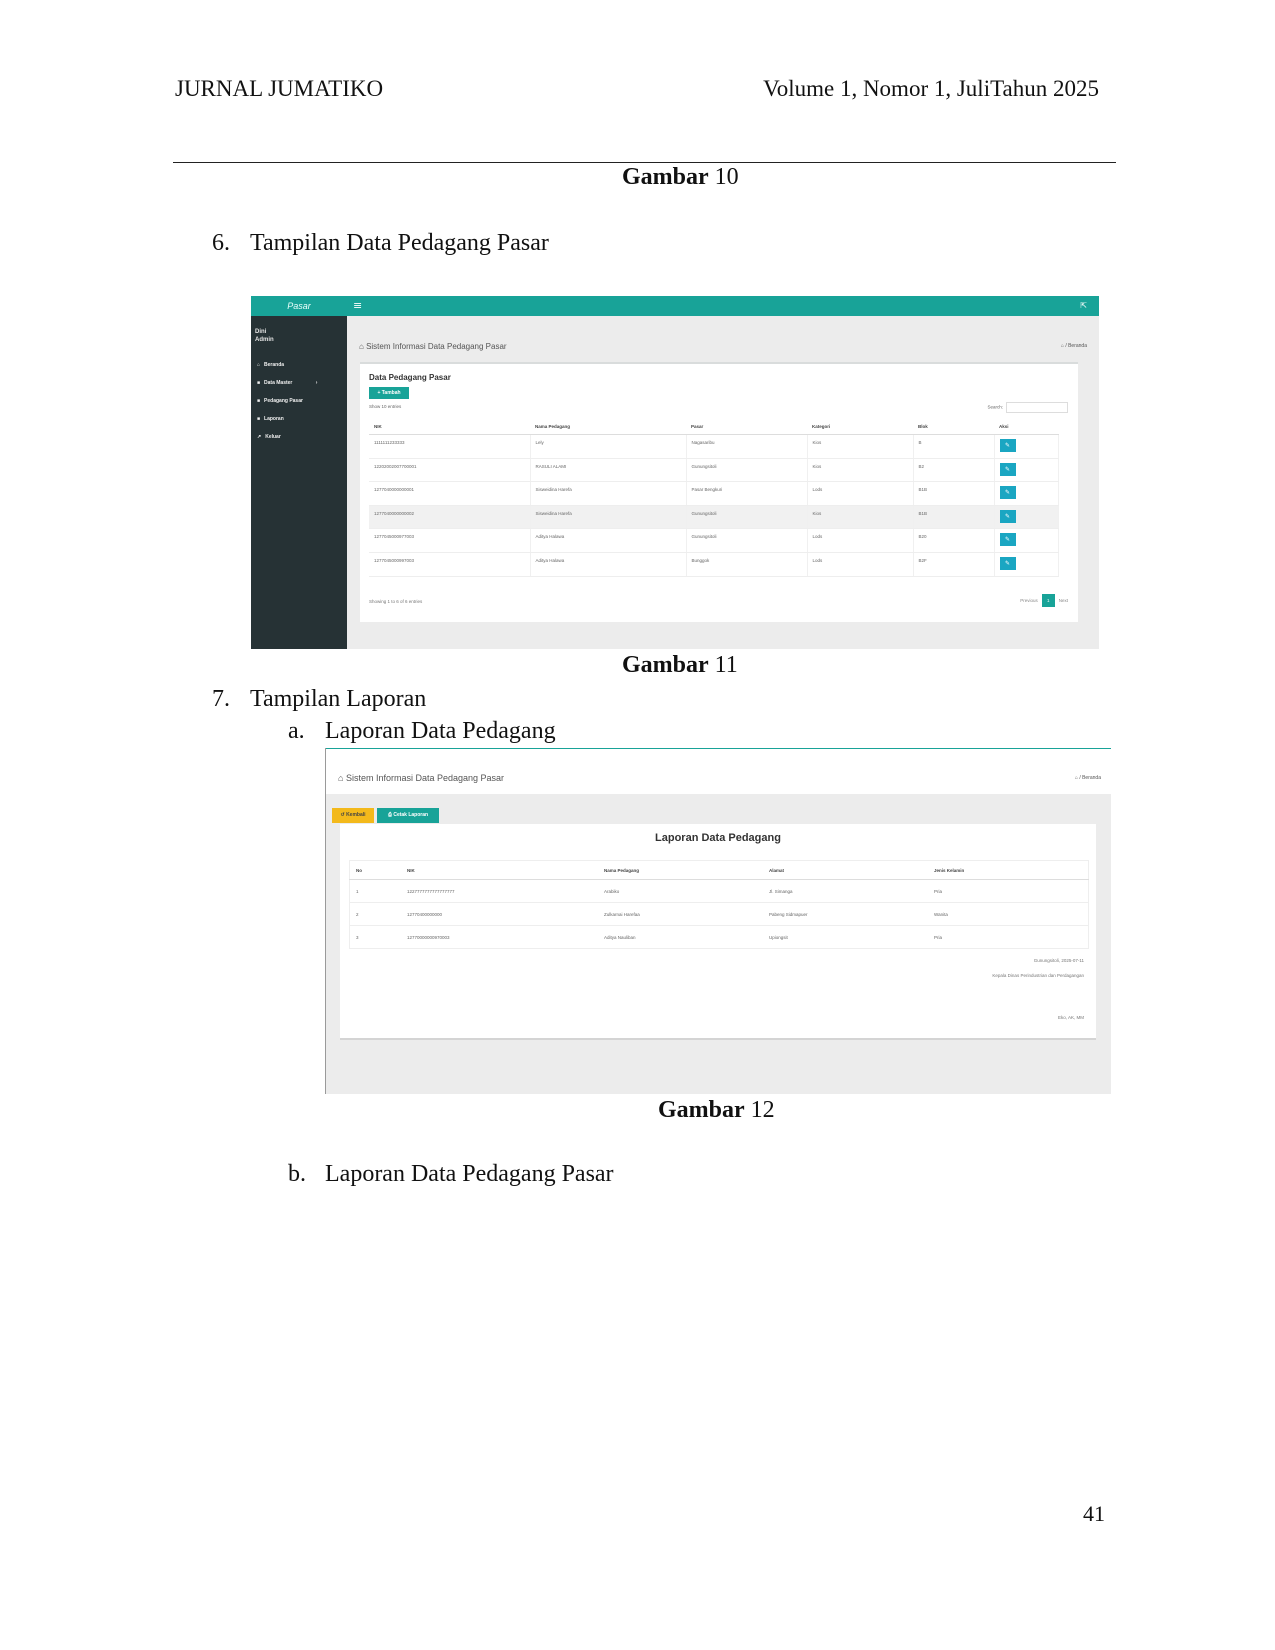 This screenshot has width=1275, height=1650. Describe the element at coordinates (450, 493) in the screenshot. I see `table-cell-nik: 1277040000000001` at that location.